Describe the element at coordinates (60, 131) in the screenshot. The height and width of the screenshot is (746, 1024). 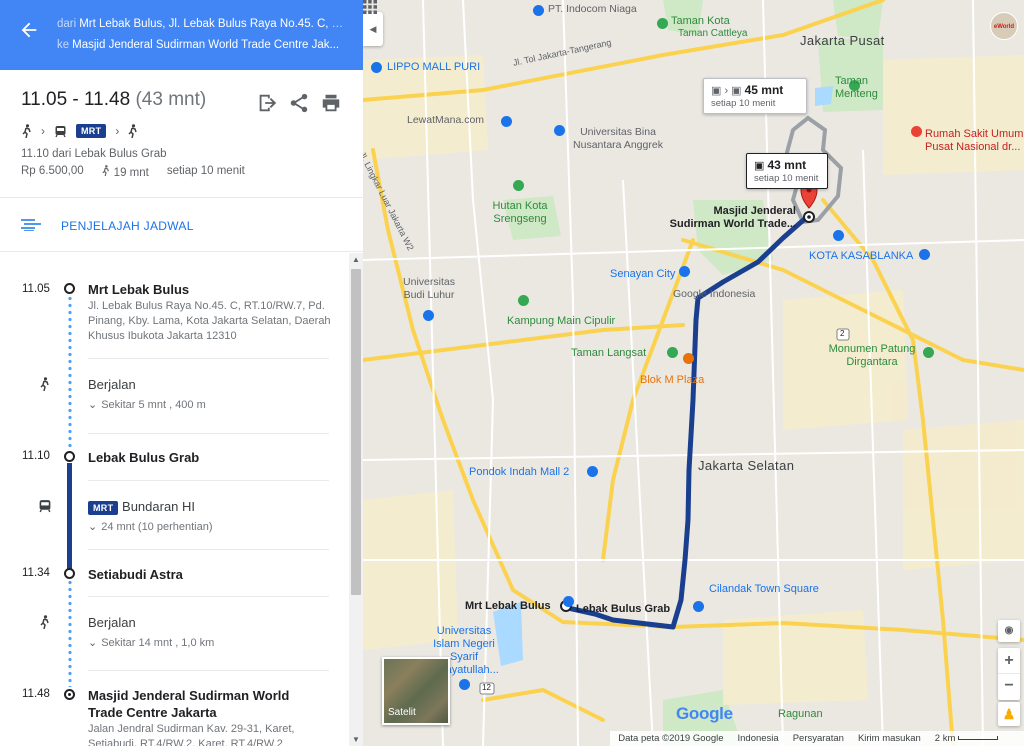
I see `train-icon` at that location.